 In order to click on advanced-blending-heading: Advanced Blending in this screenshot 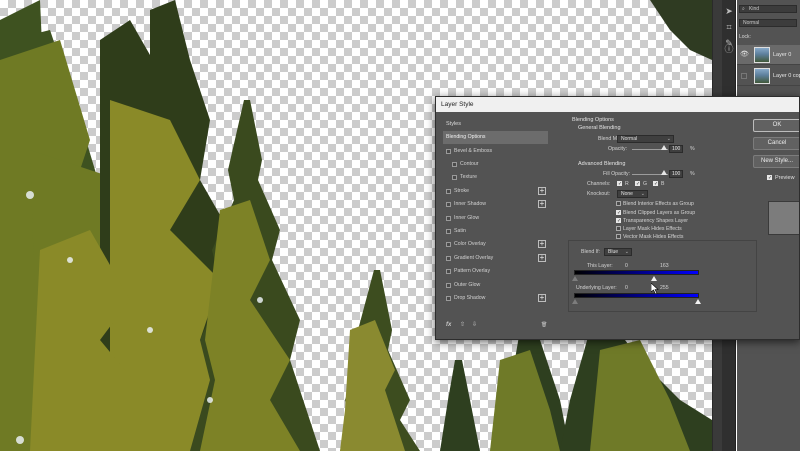, I will do `click(602, 164)`.